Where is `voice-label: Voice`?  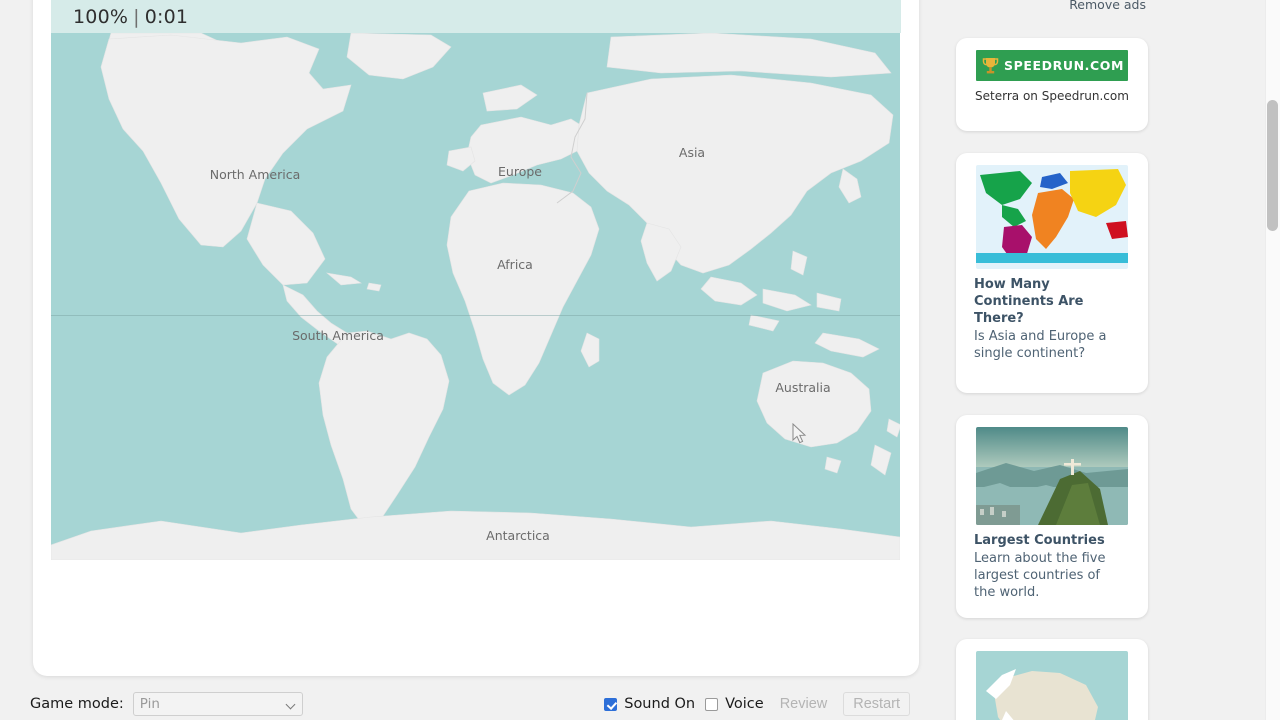
voice-label: Voice is located at coordinates (744, 704).